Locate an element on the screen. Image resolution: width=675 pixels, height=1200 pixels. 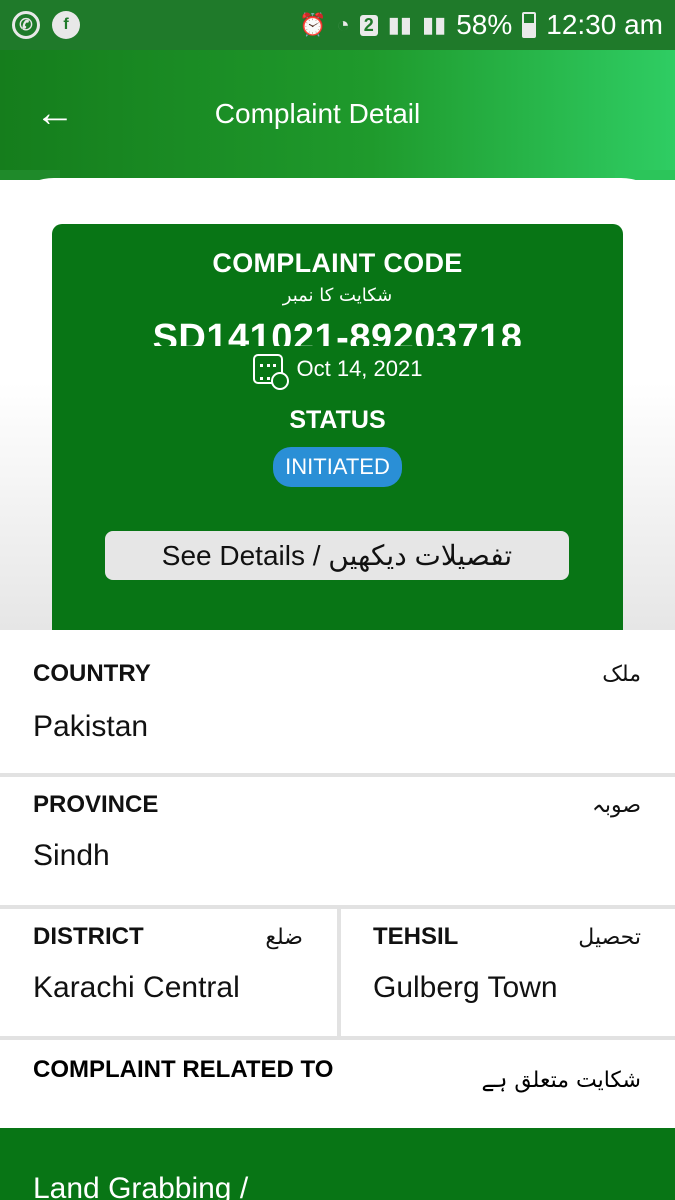
tehsil-value: Gulberg Town is located at coordinates (465, 987).